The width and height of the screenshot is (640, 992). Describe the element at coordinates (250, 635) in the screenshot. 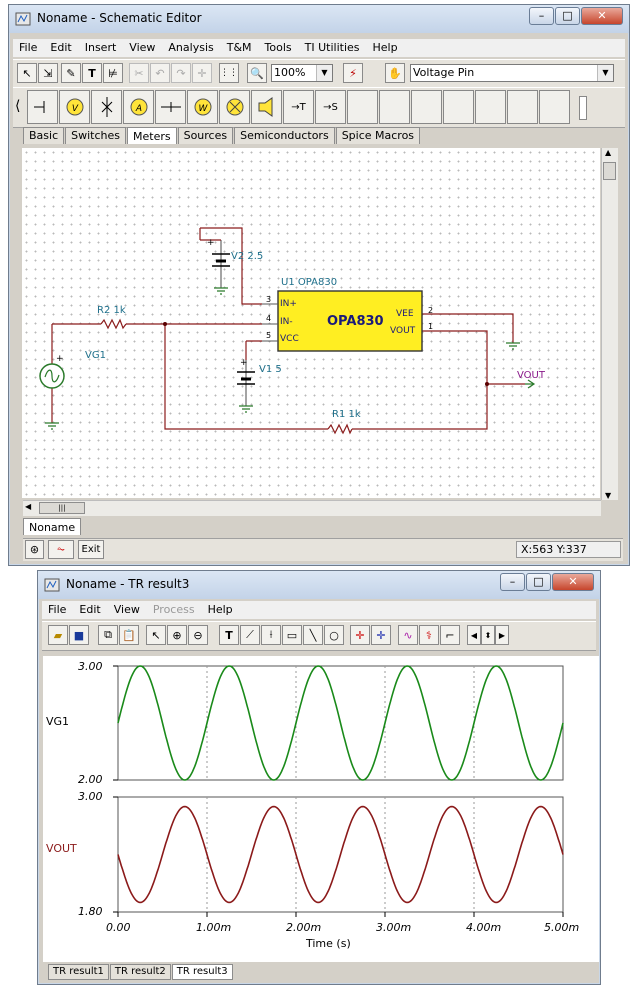

I see `cursor-tool-icon: ⟋` at that location.